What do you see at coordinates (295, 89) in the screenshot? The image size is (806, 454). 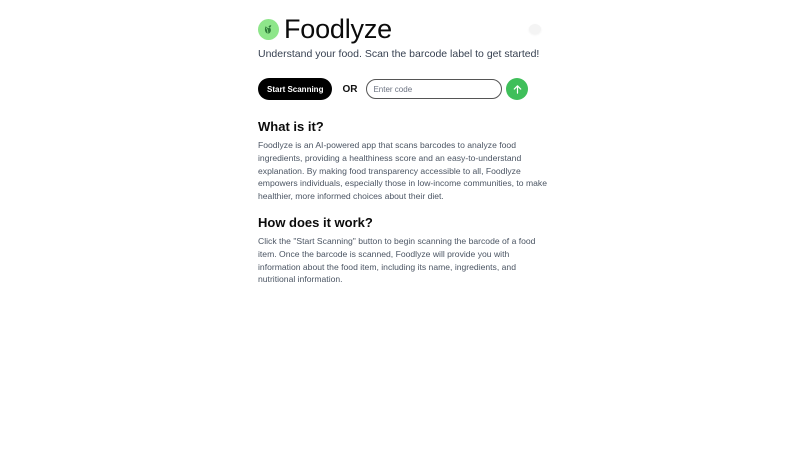 I see `start-scanning-button: Start Scanning` at bounding box center [295, 89].